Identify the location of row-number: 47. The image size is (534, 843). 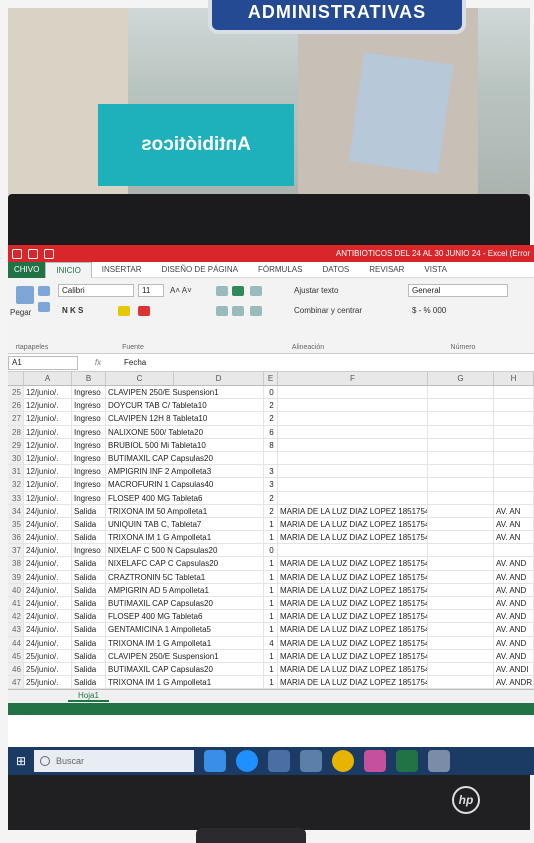
(16, 682).